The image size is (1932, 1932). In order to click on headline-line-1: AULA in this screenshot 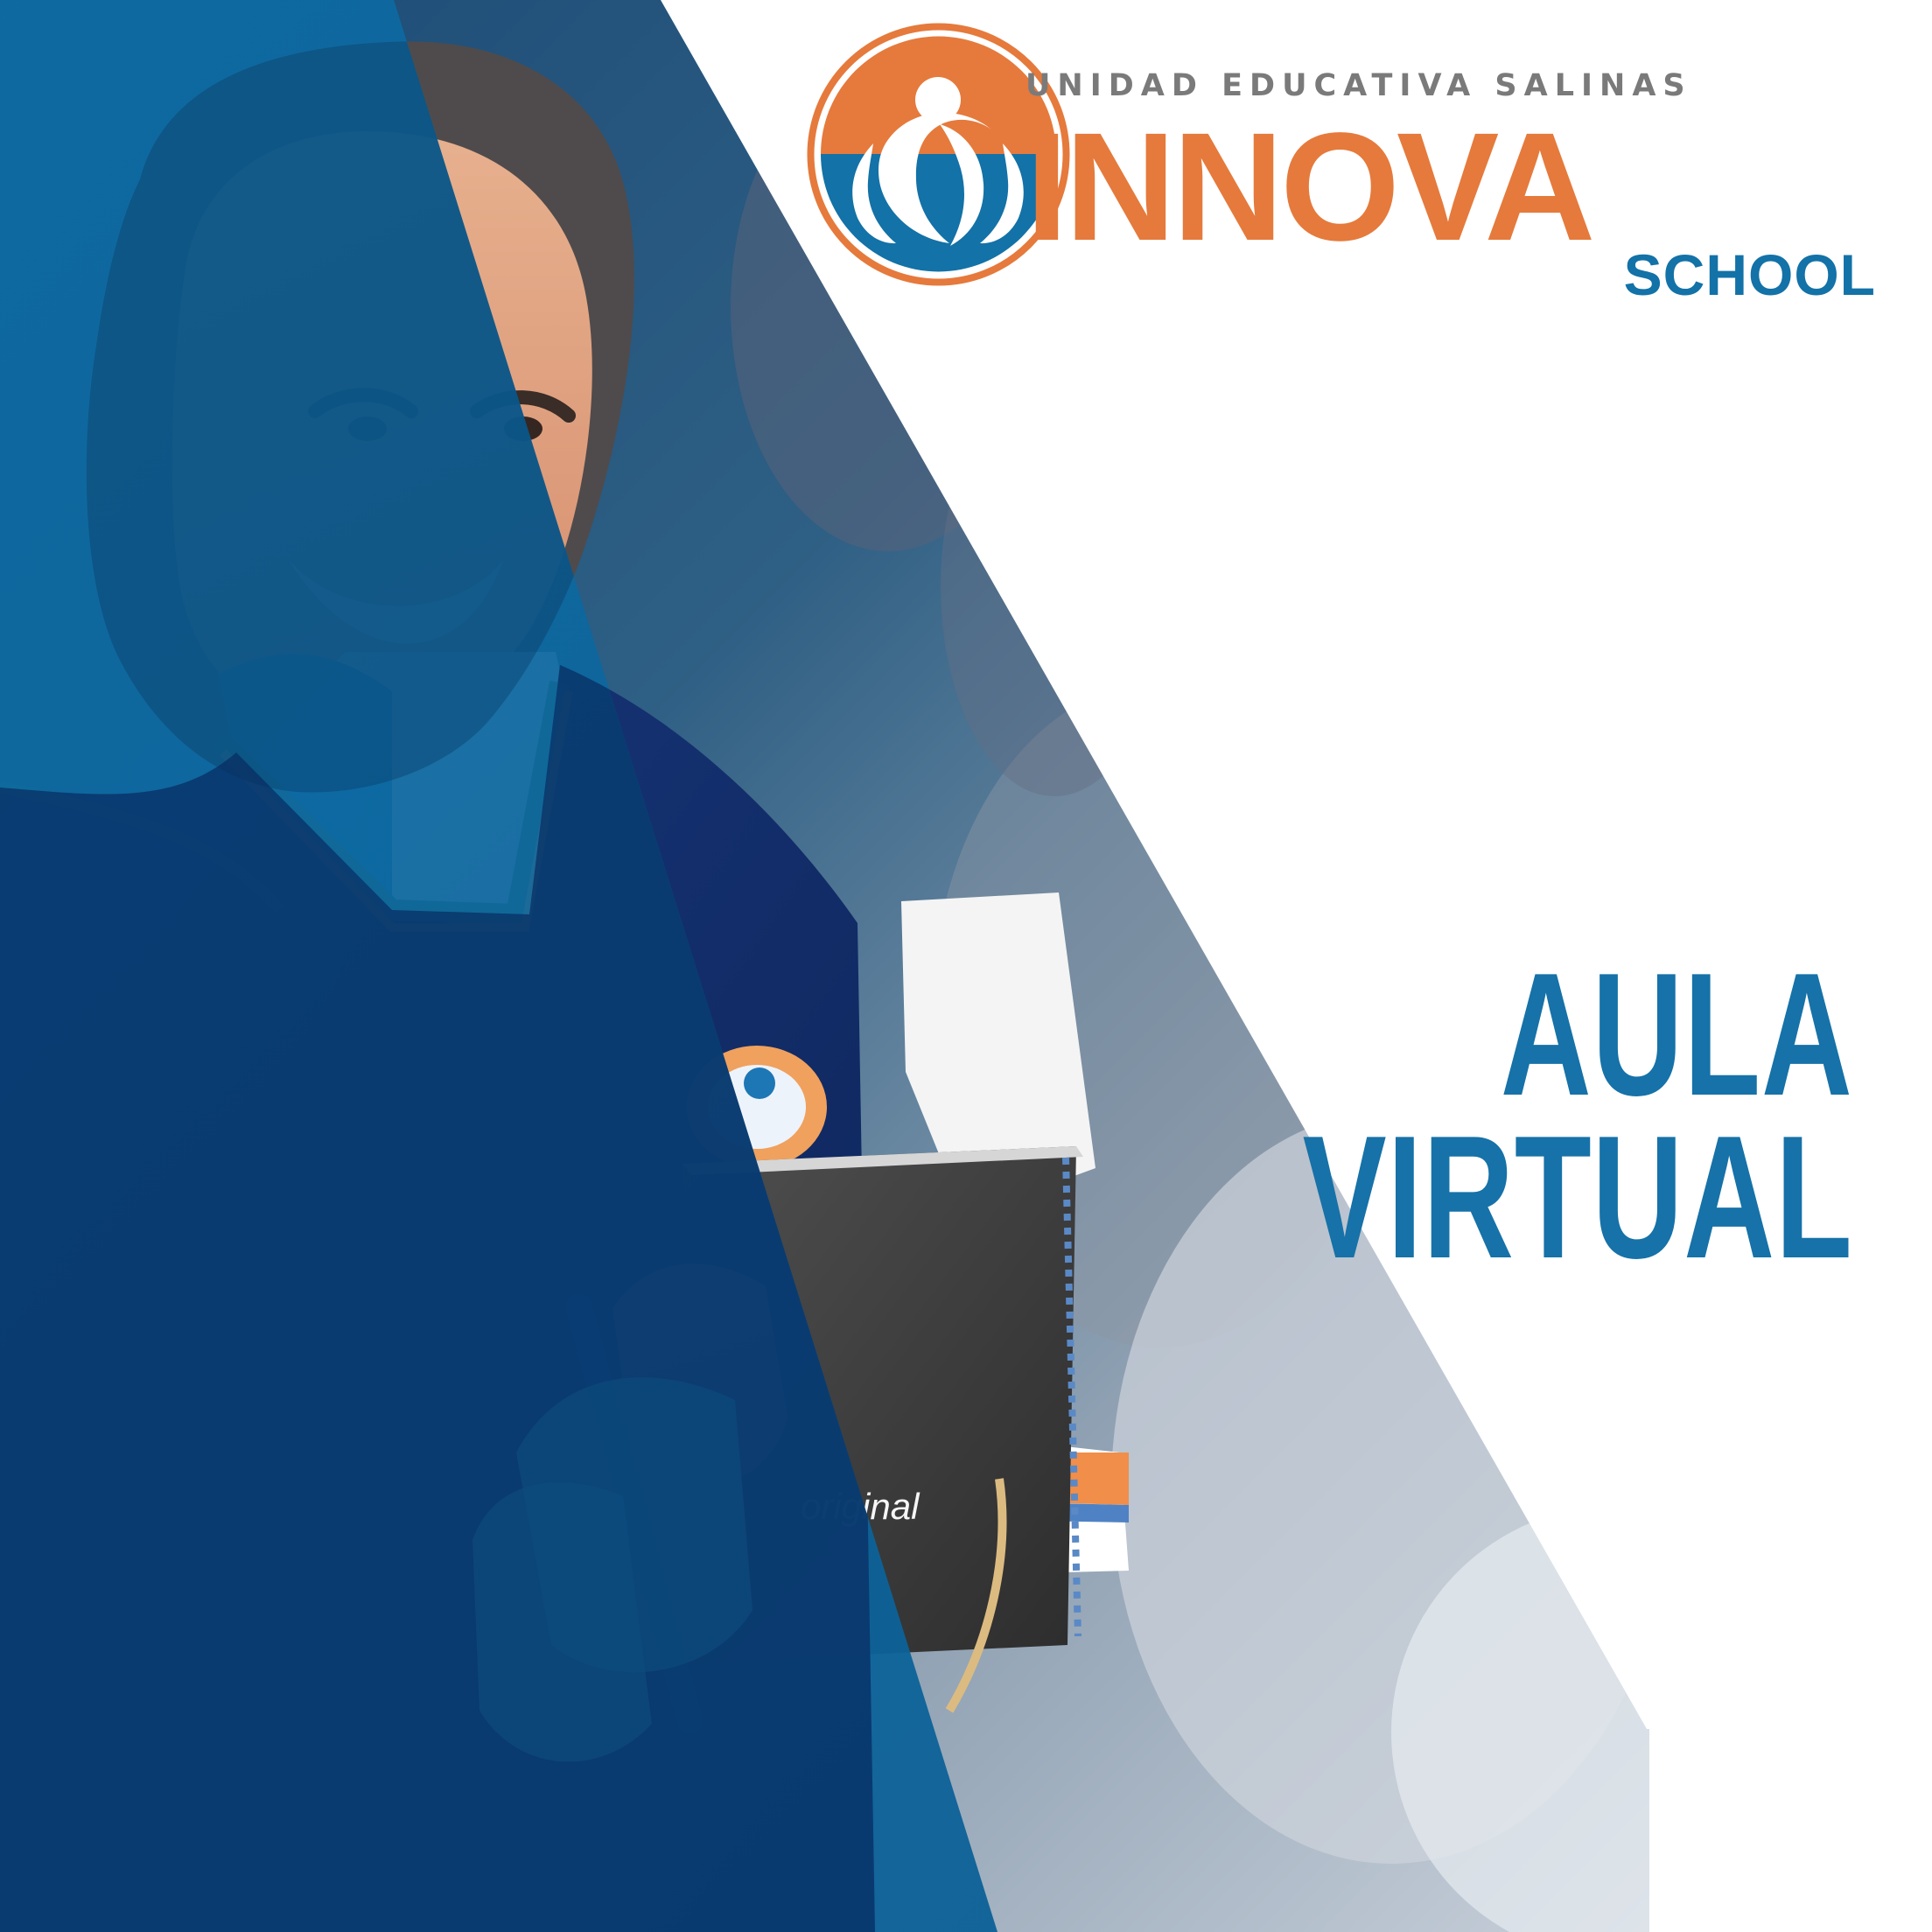, I will do `click(1677, 1034)`.